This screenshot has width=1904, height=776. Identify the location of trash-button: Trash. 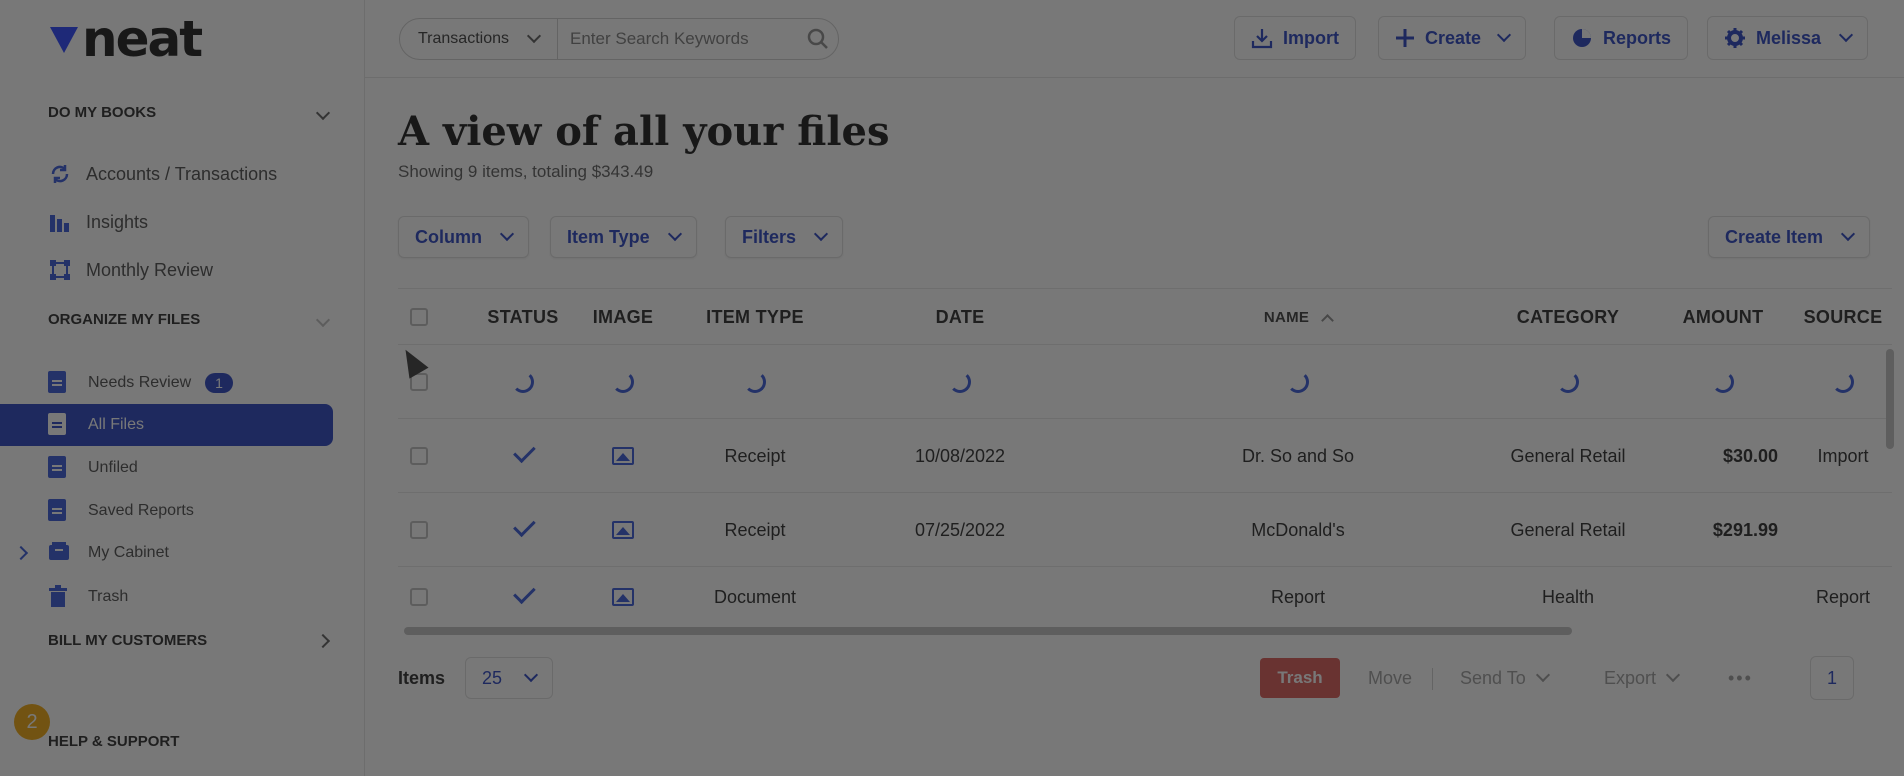
(1300, 678).